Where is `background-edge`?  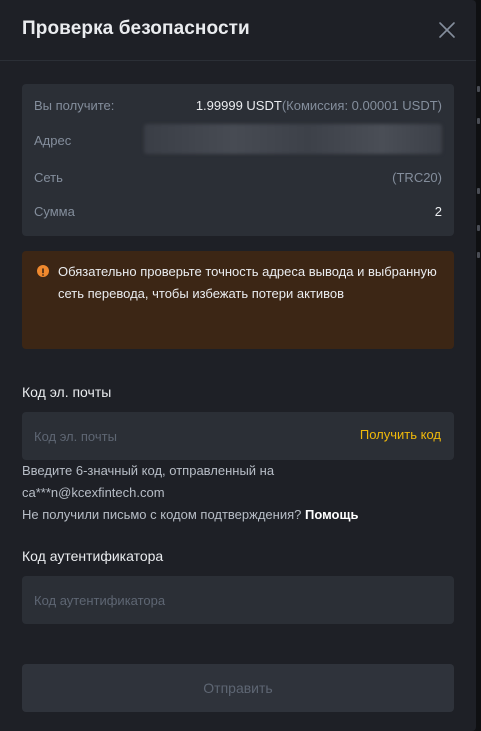 background-edge is located at coordinates (478, 365).